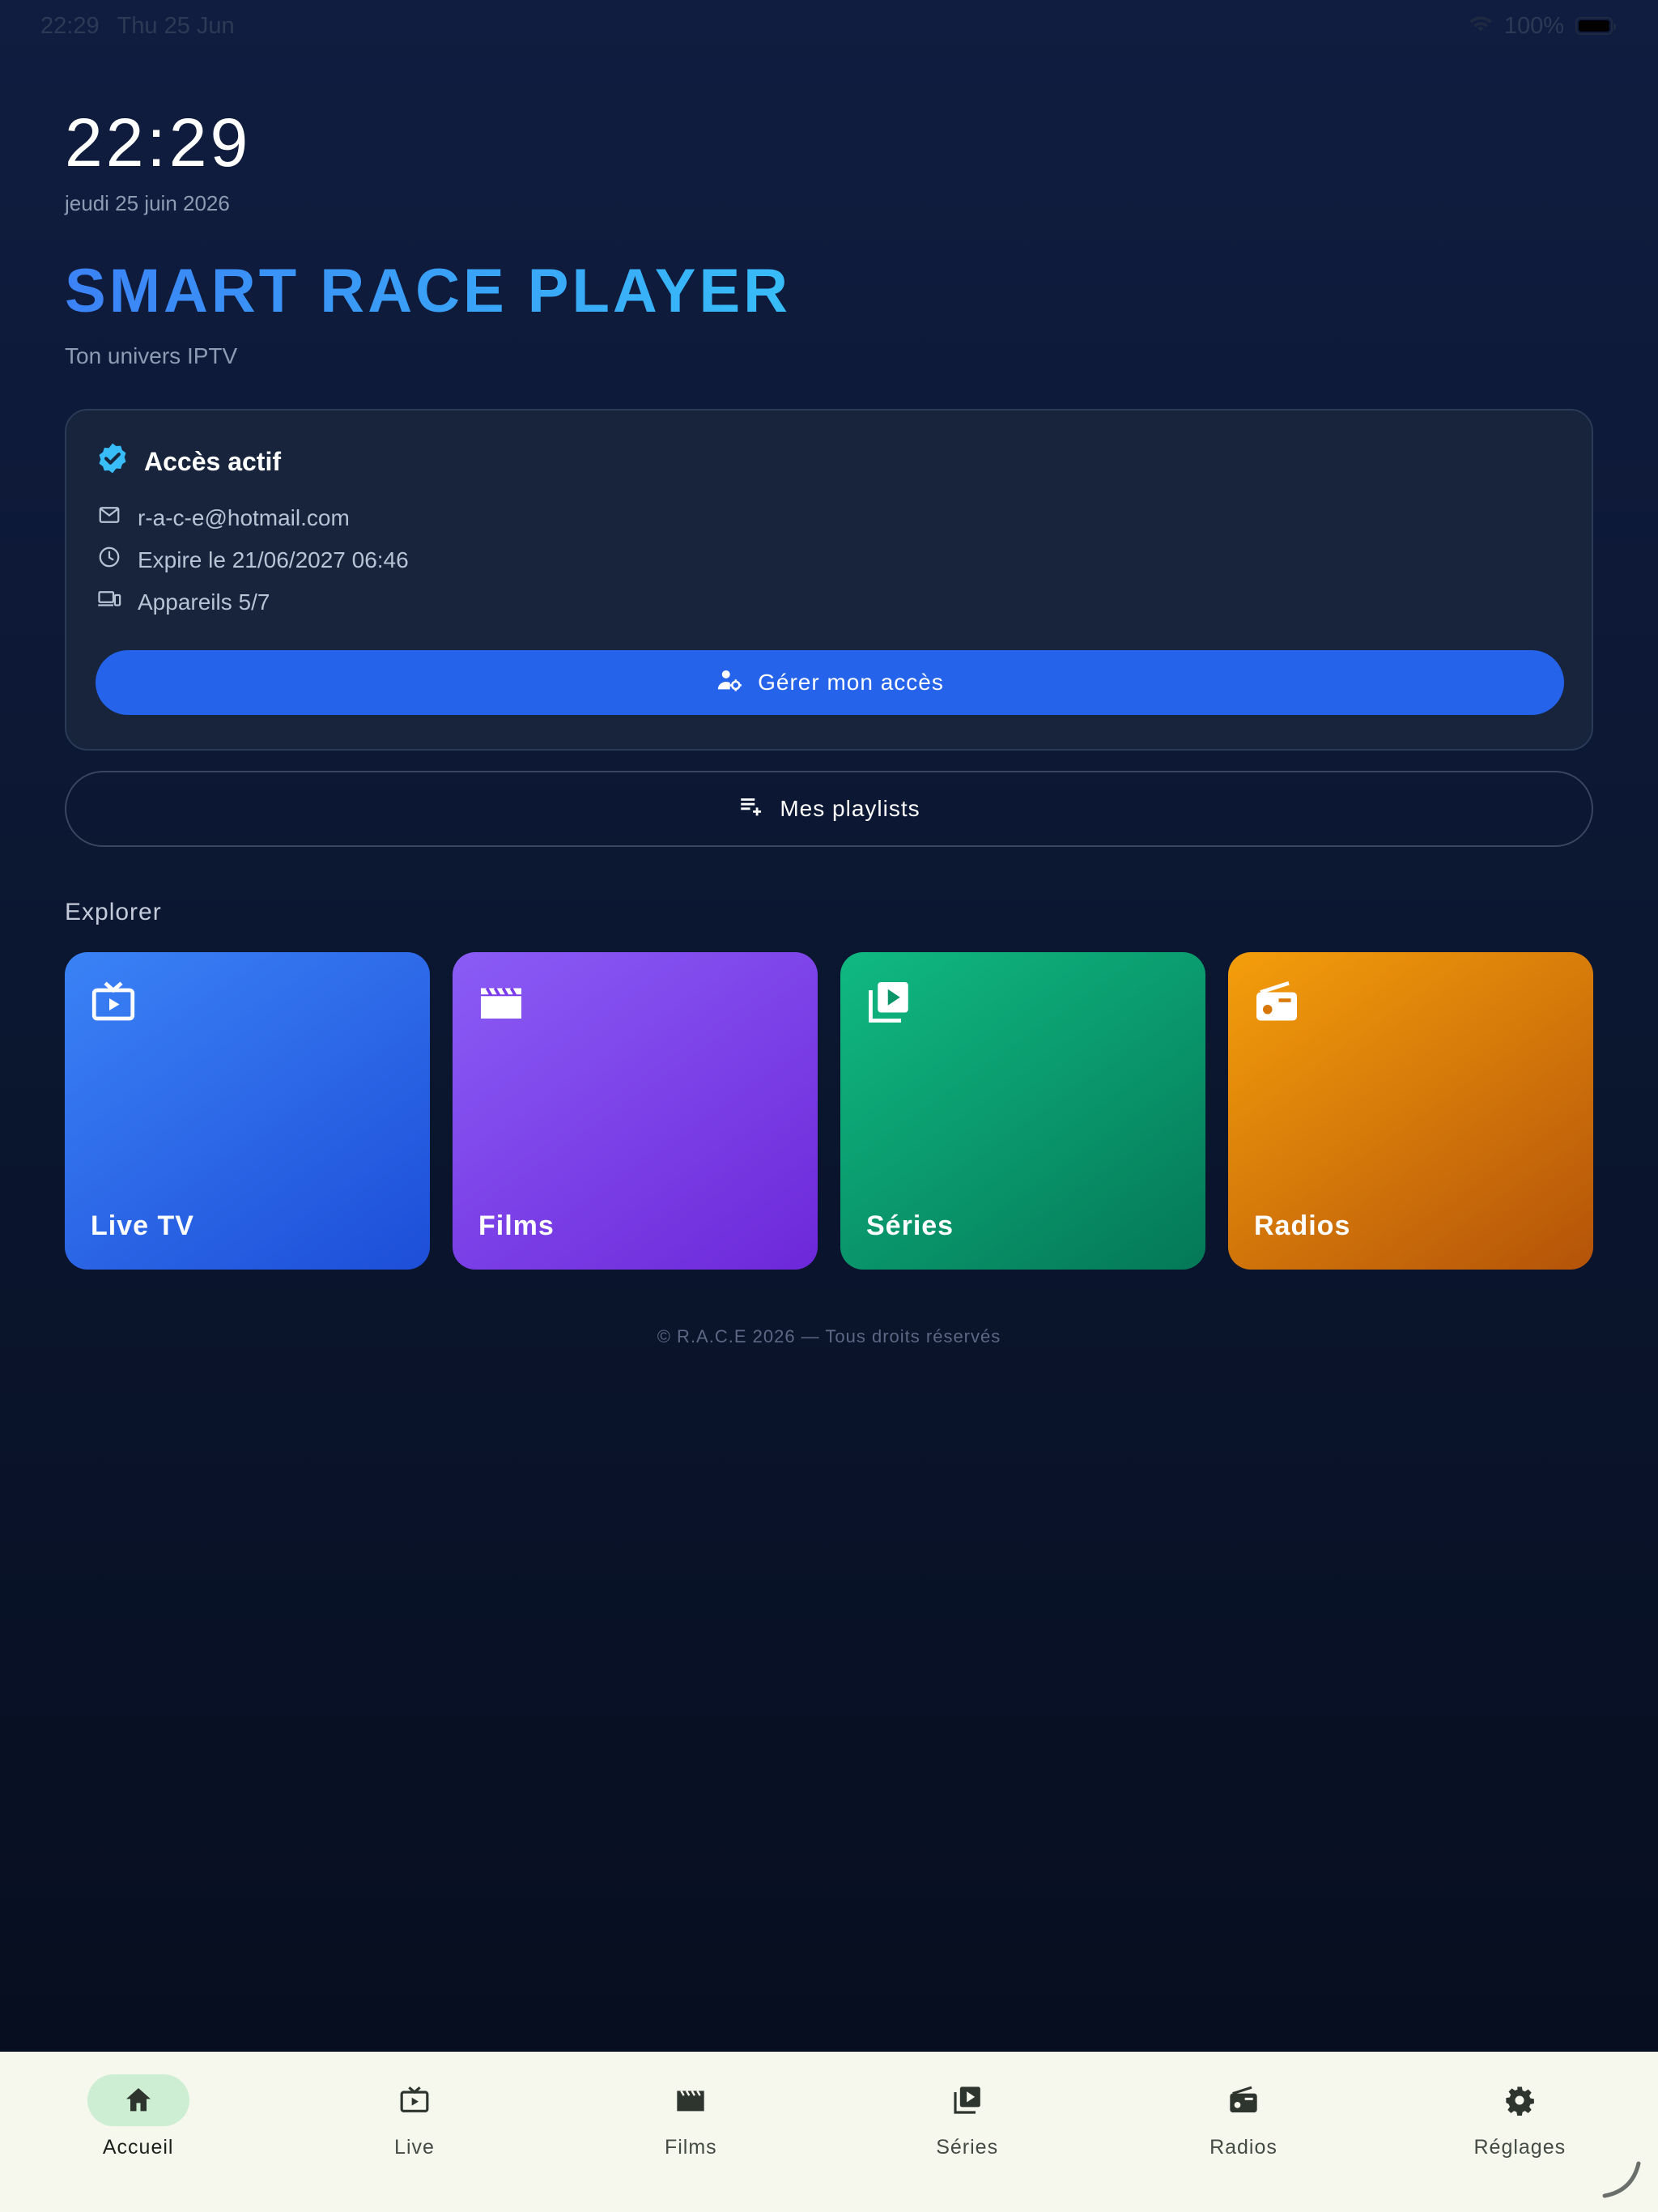 The width and height of the screenshot is (1658, 2212). I want to click on access-title: Accès actif, so click(212, 461).